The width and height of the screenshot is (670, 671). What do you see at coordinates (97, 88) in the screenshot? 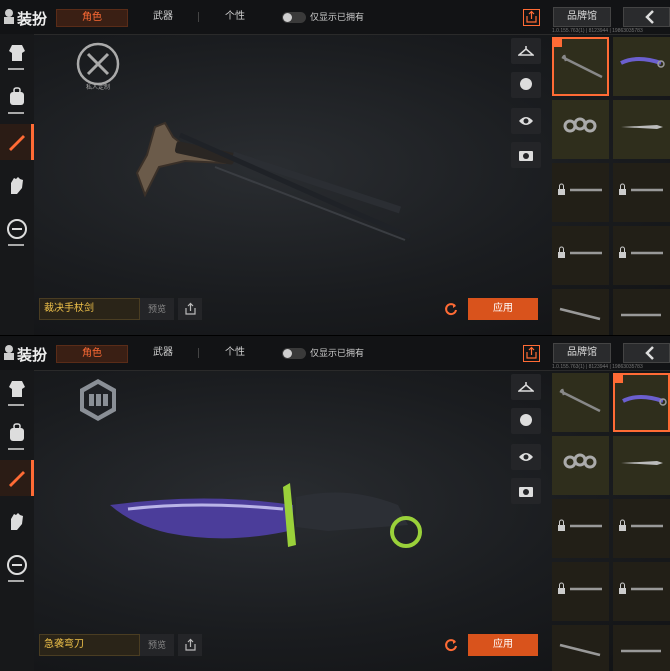
I see `emblem-caption: 私人定制` at bounding box center [97, 88].